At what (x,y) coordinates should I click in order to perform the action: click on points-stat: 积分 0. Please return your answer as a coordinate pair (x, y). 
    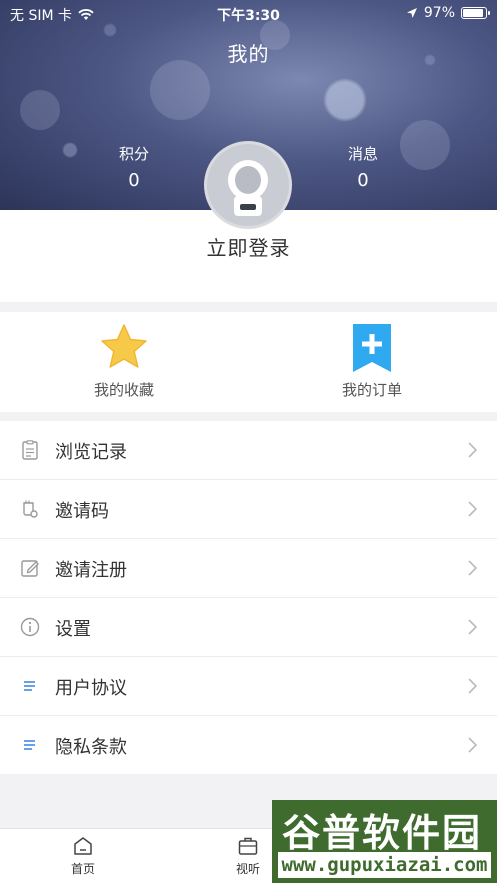
    Looking at the image, I should click on (134, 167).